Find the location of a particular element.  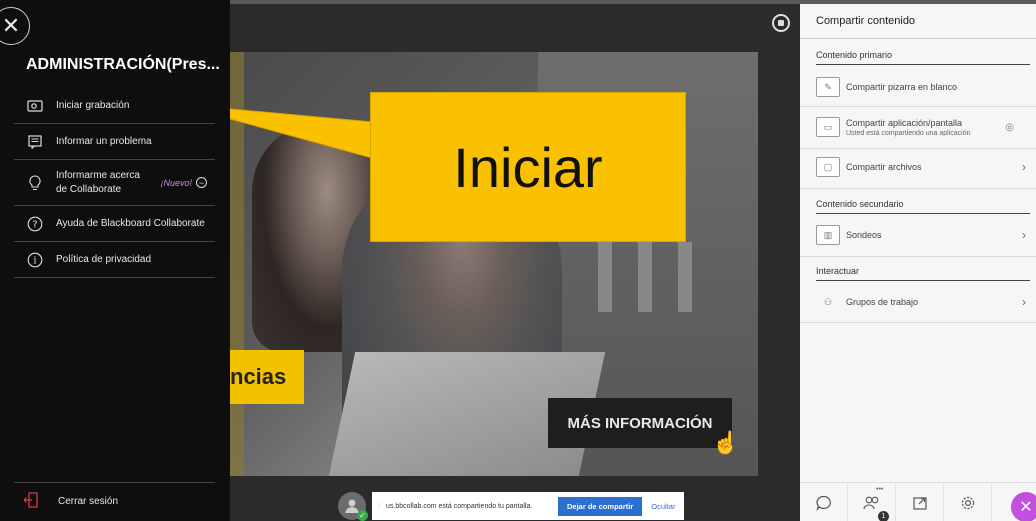

callout-annotation: Iniciar is located at coordinates (528, 167).